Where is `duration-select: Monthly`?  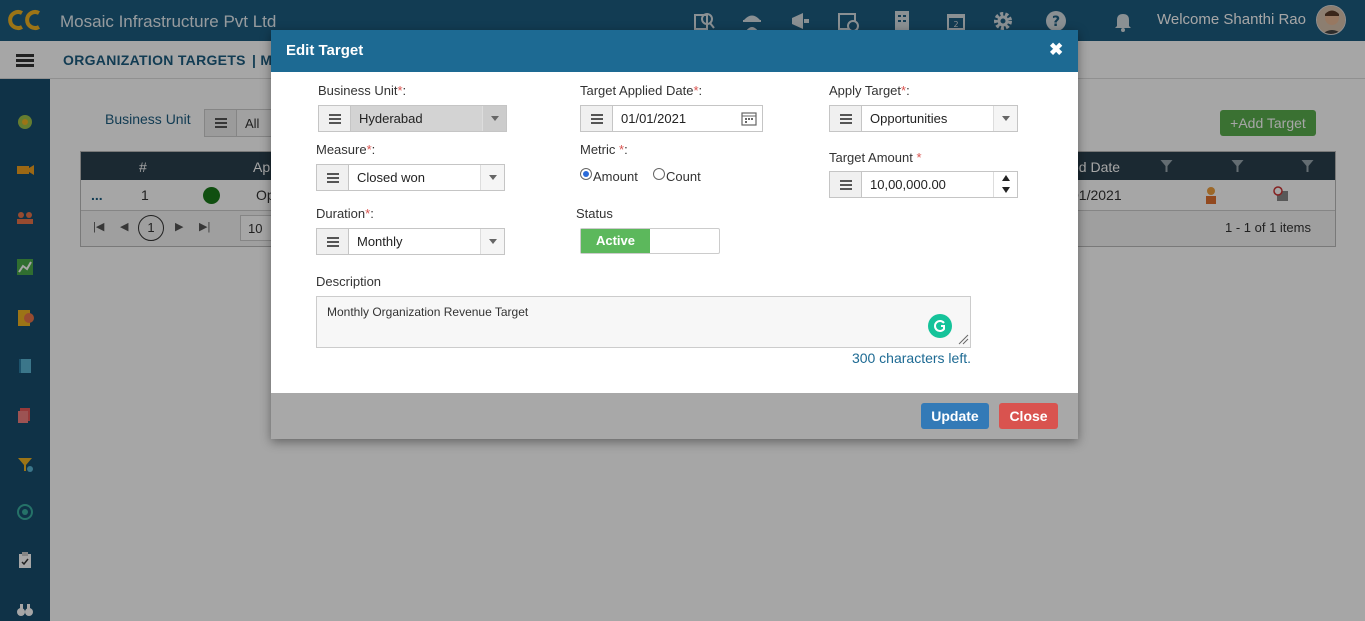
duration-select: Monthly is located at coordinates (410, 241).